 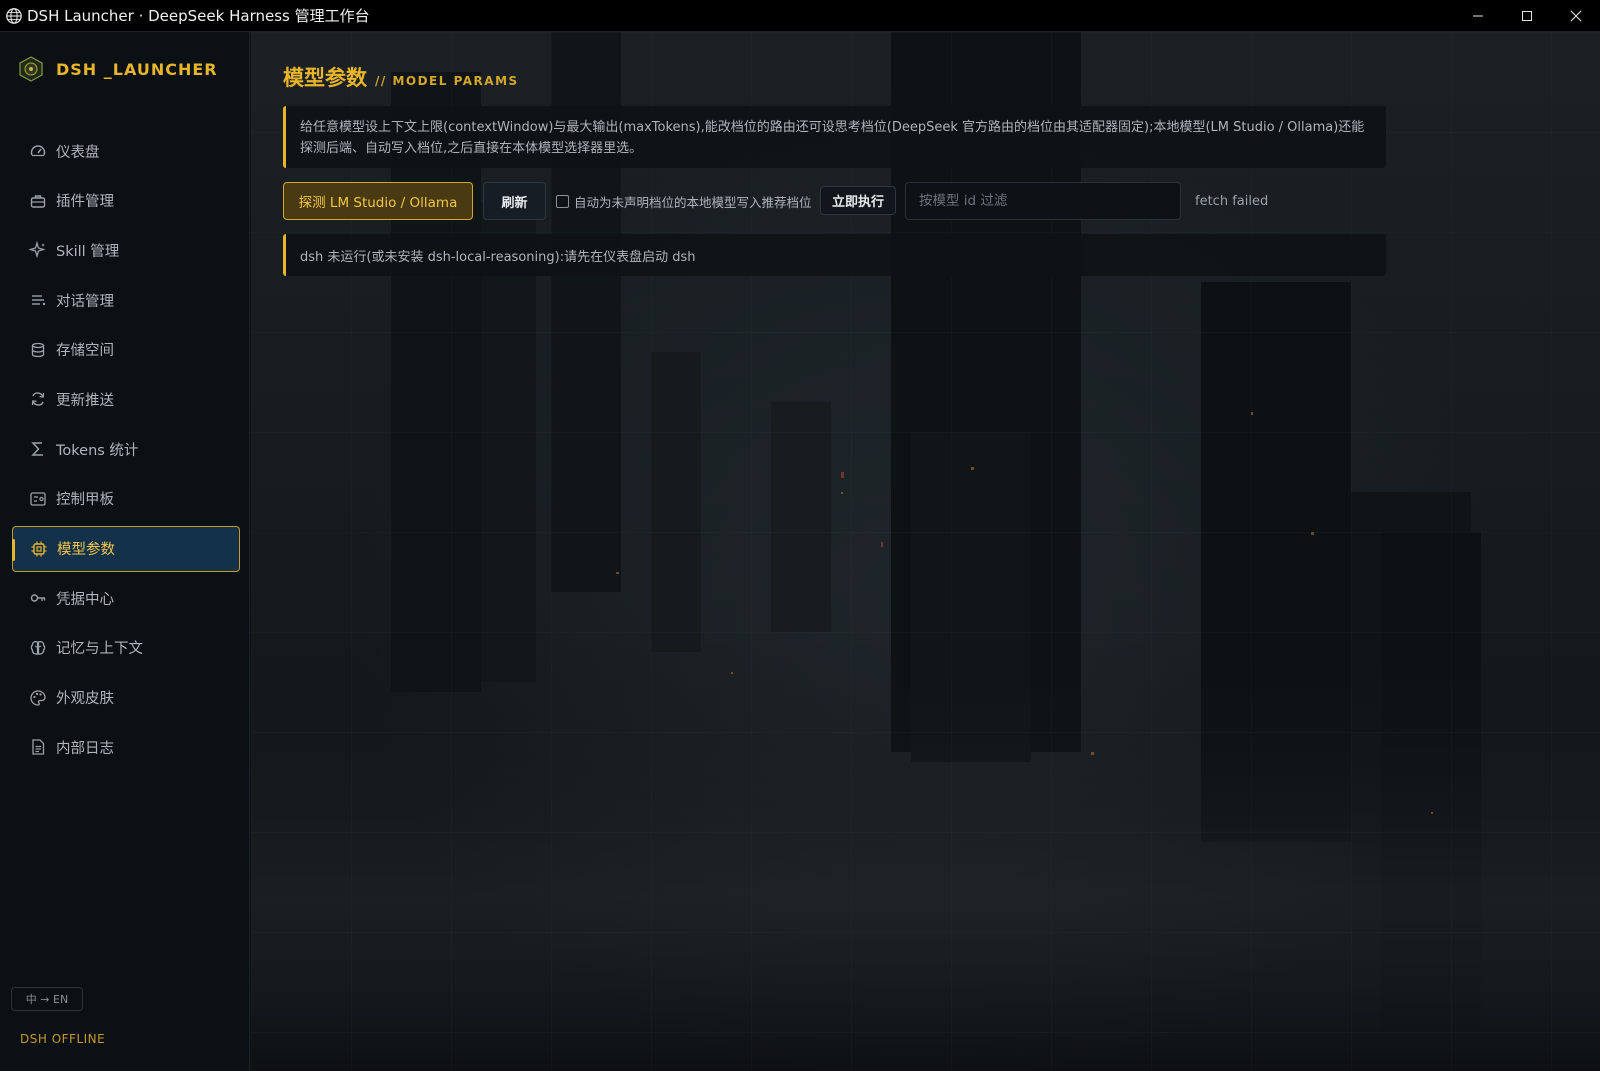 What do you see at coordinates (31, 69) in the screenshot?
I see `dsh-logo-icon` at bounding box center [31, 69].